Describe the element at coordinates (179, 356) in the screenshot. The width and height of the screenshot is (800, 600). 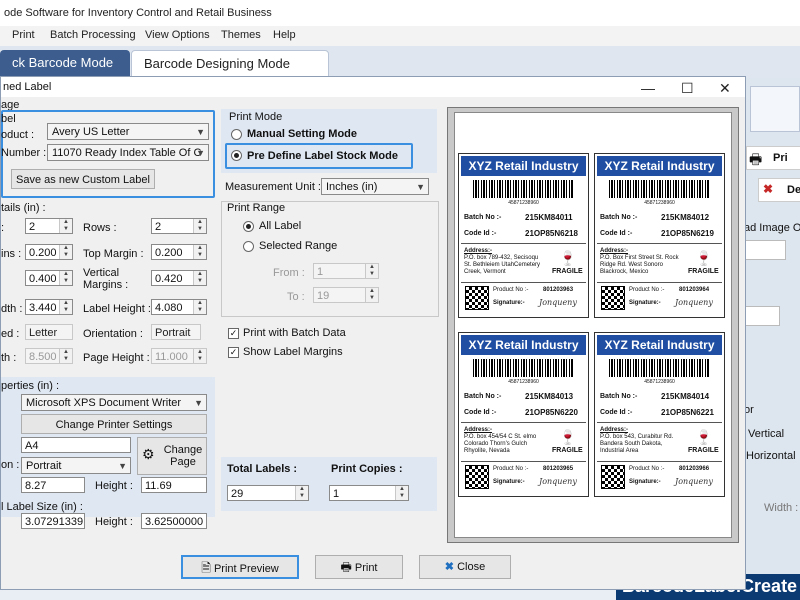
I see `page-height-input: 11.000 ▲ ▼` at that location.